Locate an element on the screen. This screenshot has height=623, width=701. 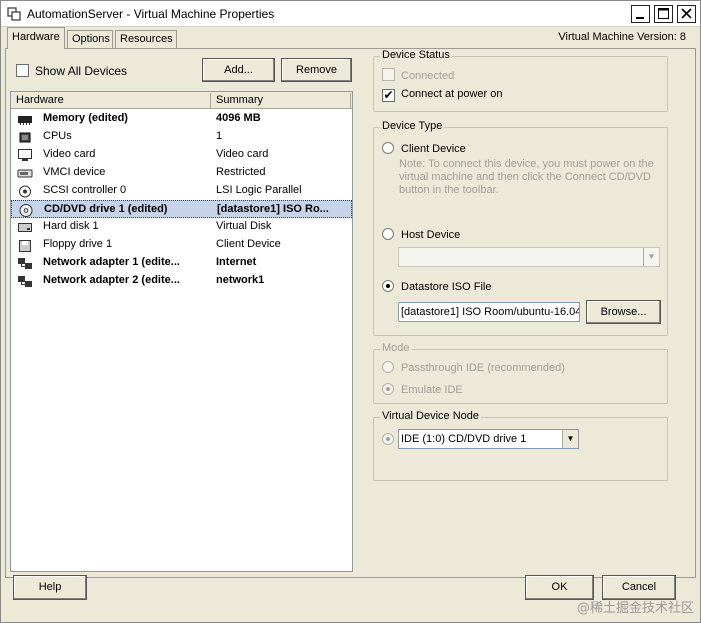
tab-resources: Resources is located at coordinates (146, 39).